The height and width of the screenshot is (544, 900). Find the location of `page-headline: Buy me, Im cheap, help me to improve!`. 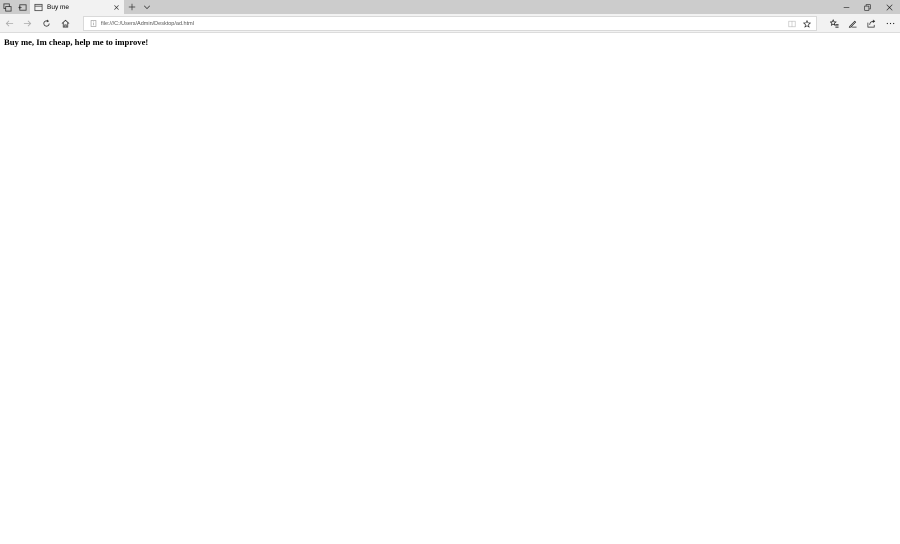

page-headline: Buy me, Im cheap, help me to improve! is located at coordinates (76, 42).